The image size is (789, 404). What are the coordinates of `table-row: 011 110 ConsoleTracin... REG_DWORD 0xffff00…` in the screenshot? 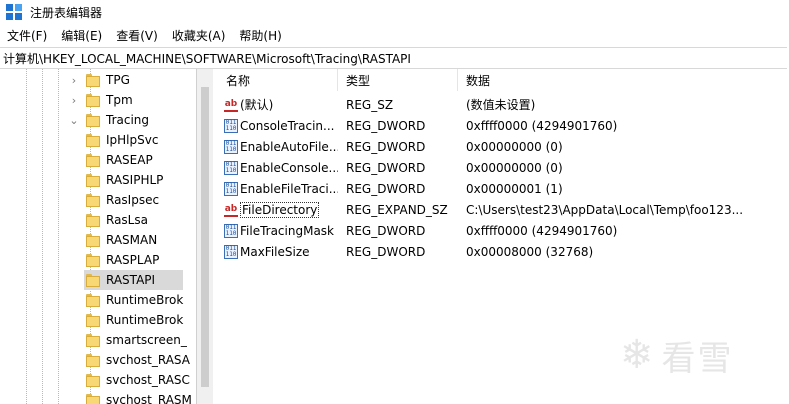 It's located at (503, 125).